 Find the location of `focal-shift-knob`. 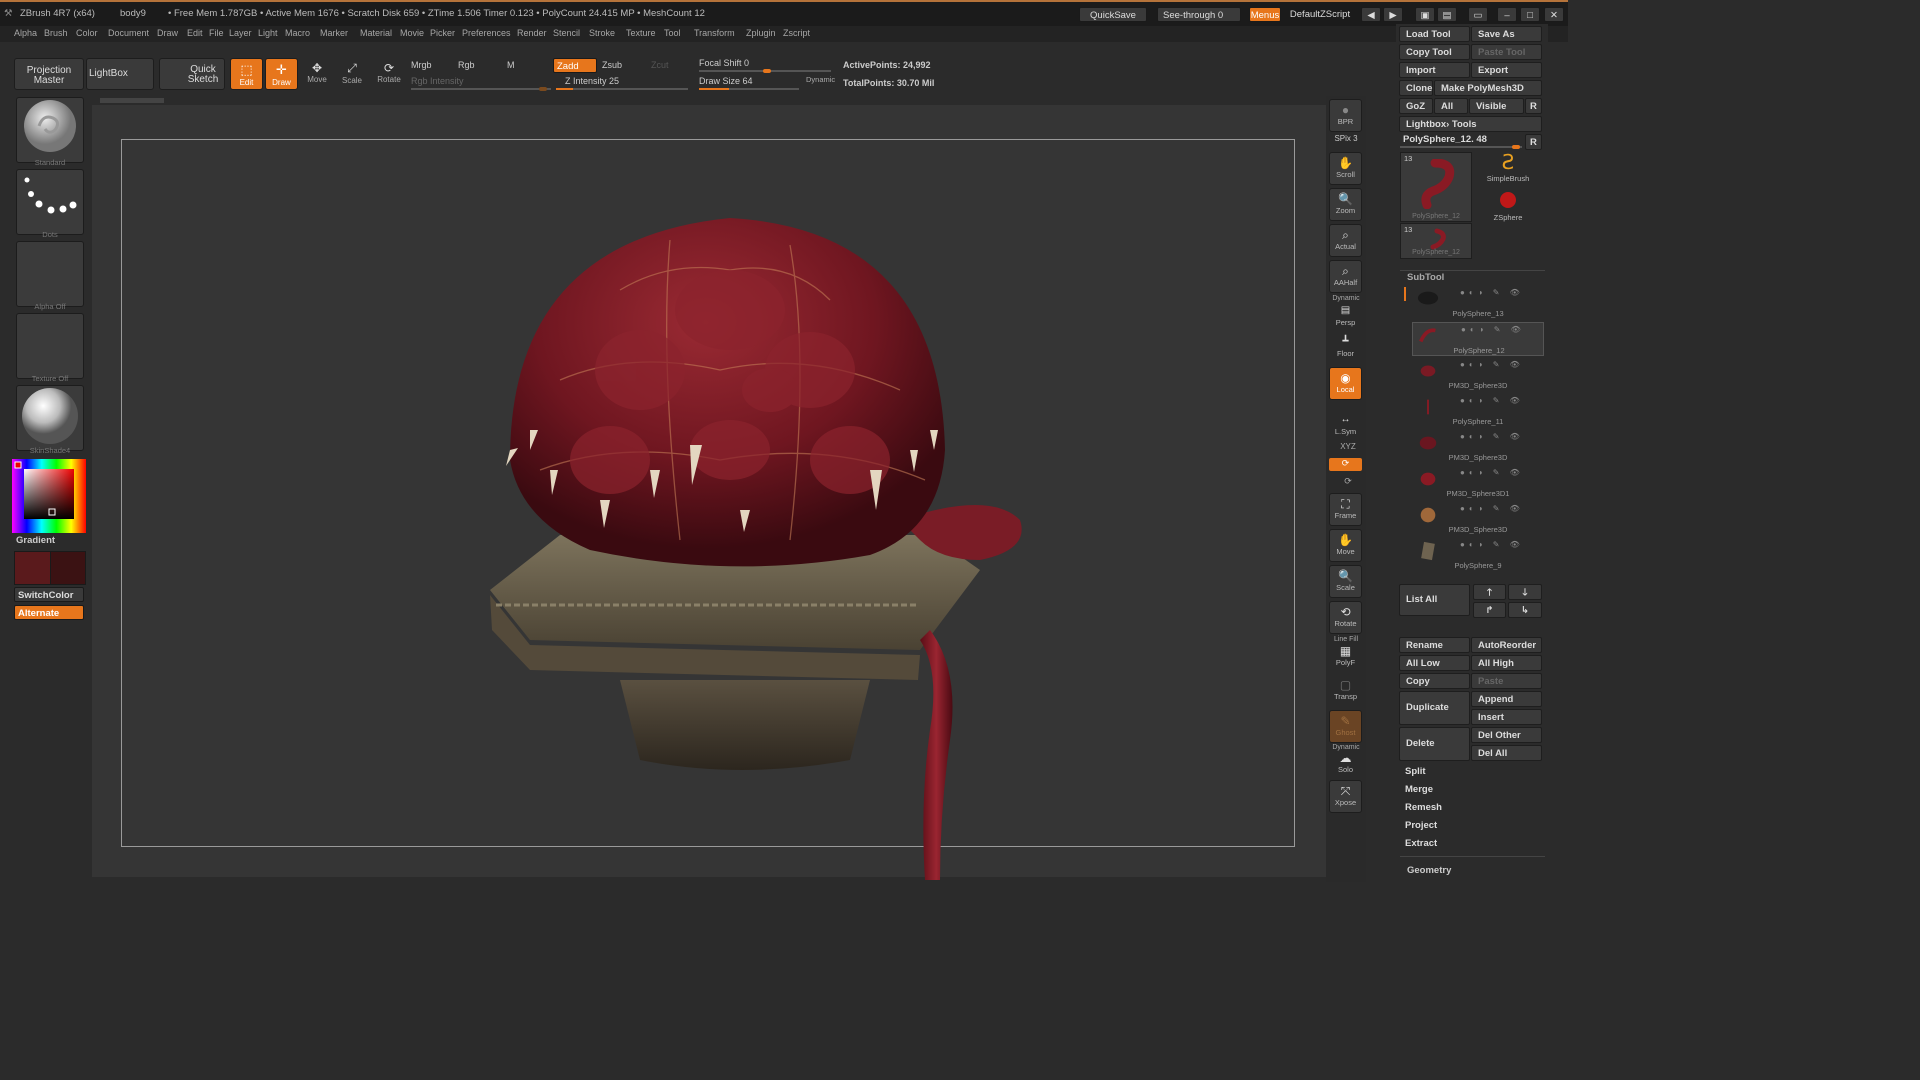

focal-shift-knob is located at coordinates (767, 71).